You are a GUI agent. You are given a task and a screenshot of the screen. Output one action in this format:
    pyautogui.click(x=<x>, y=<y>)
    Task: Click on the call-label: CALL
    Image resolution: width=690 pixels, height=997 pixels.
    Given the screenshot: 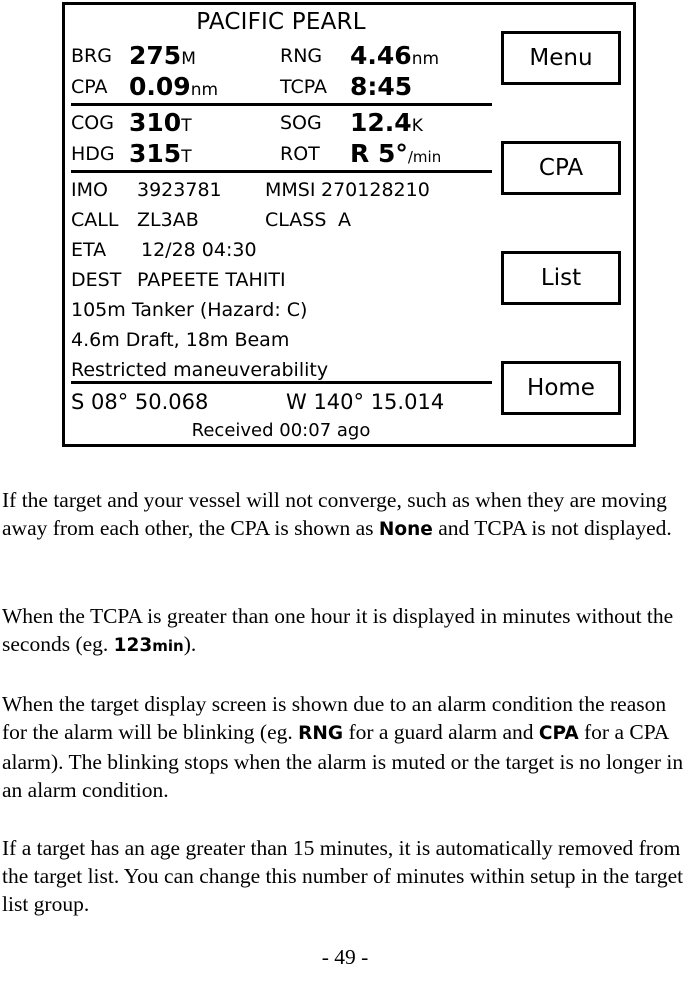 What is the action you would take?
    pyautogui.click(x=95, y=220)
    